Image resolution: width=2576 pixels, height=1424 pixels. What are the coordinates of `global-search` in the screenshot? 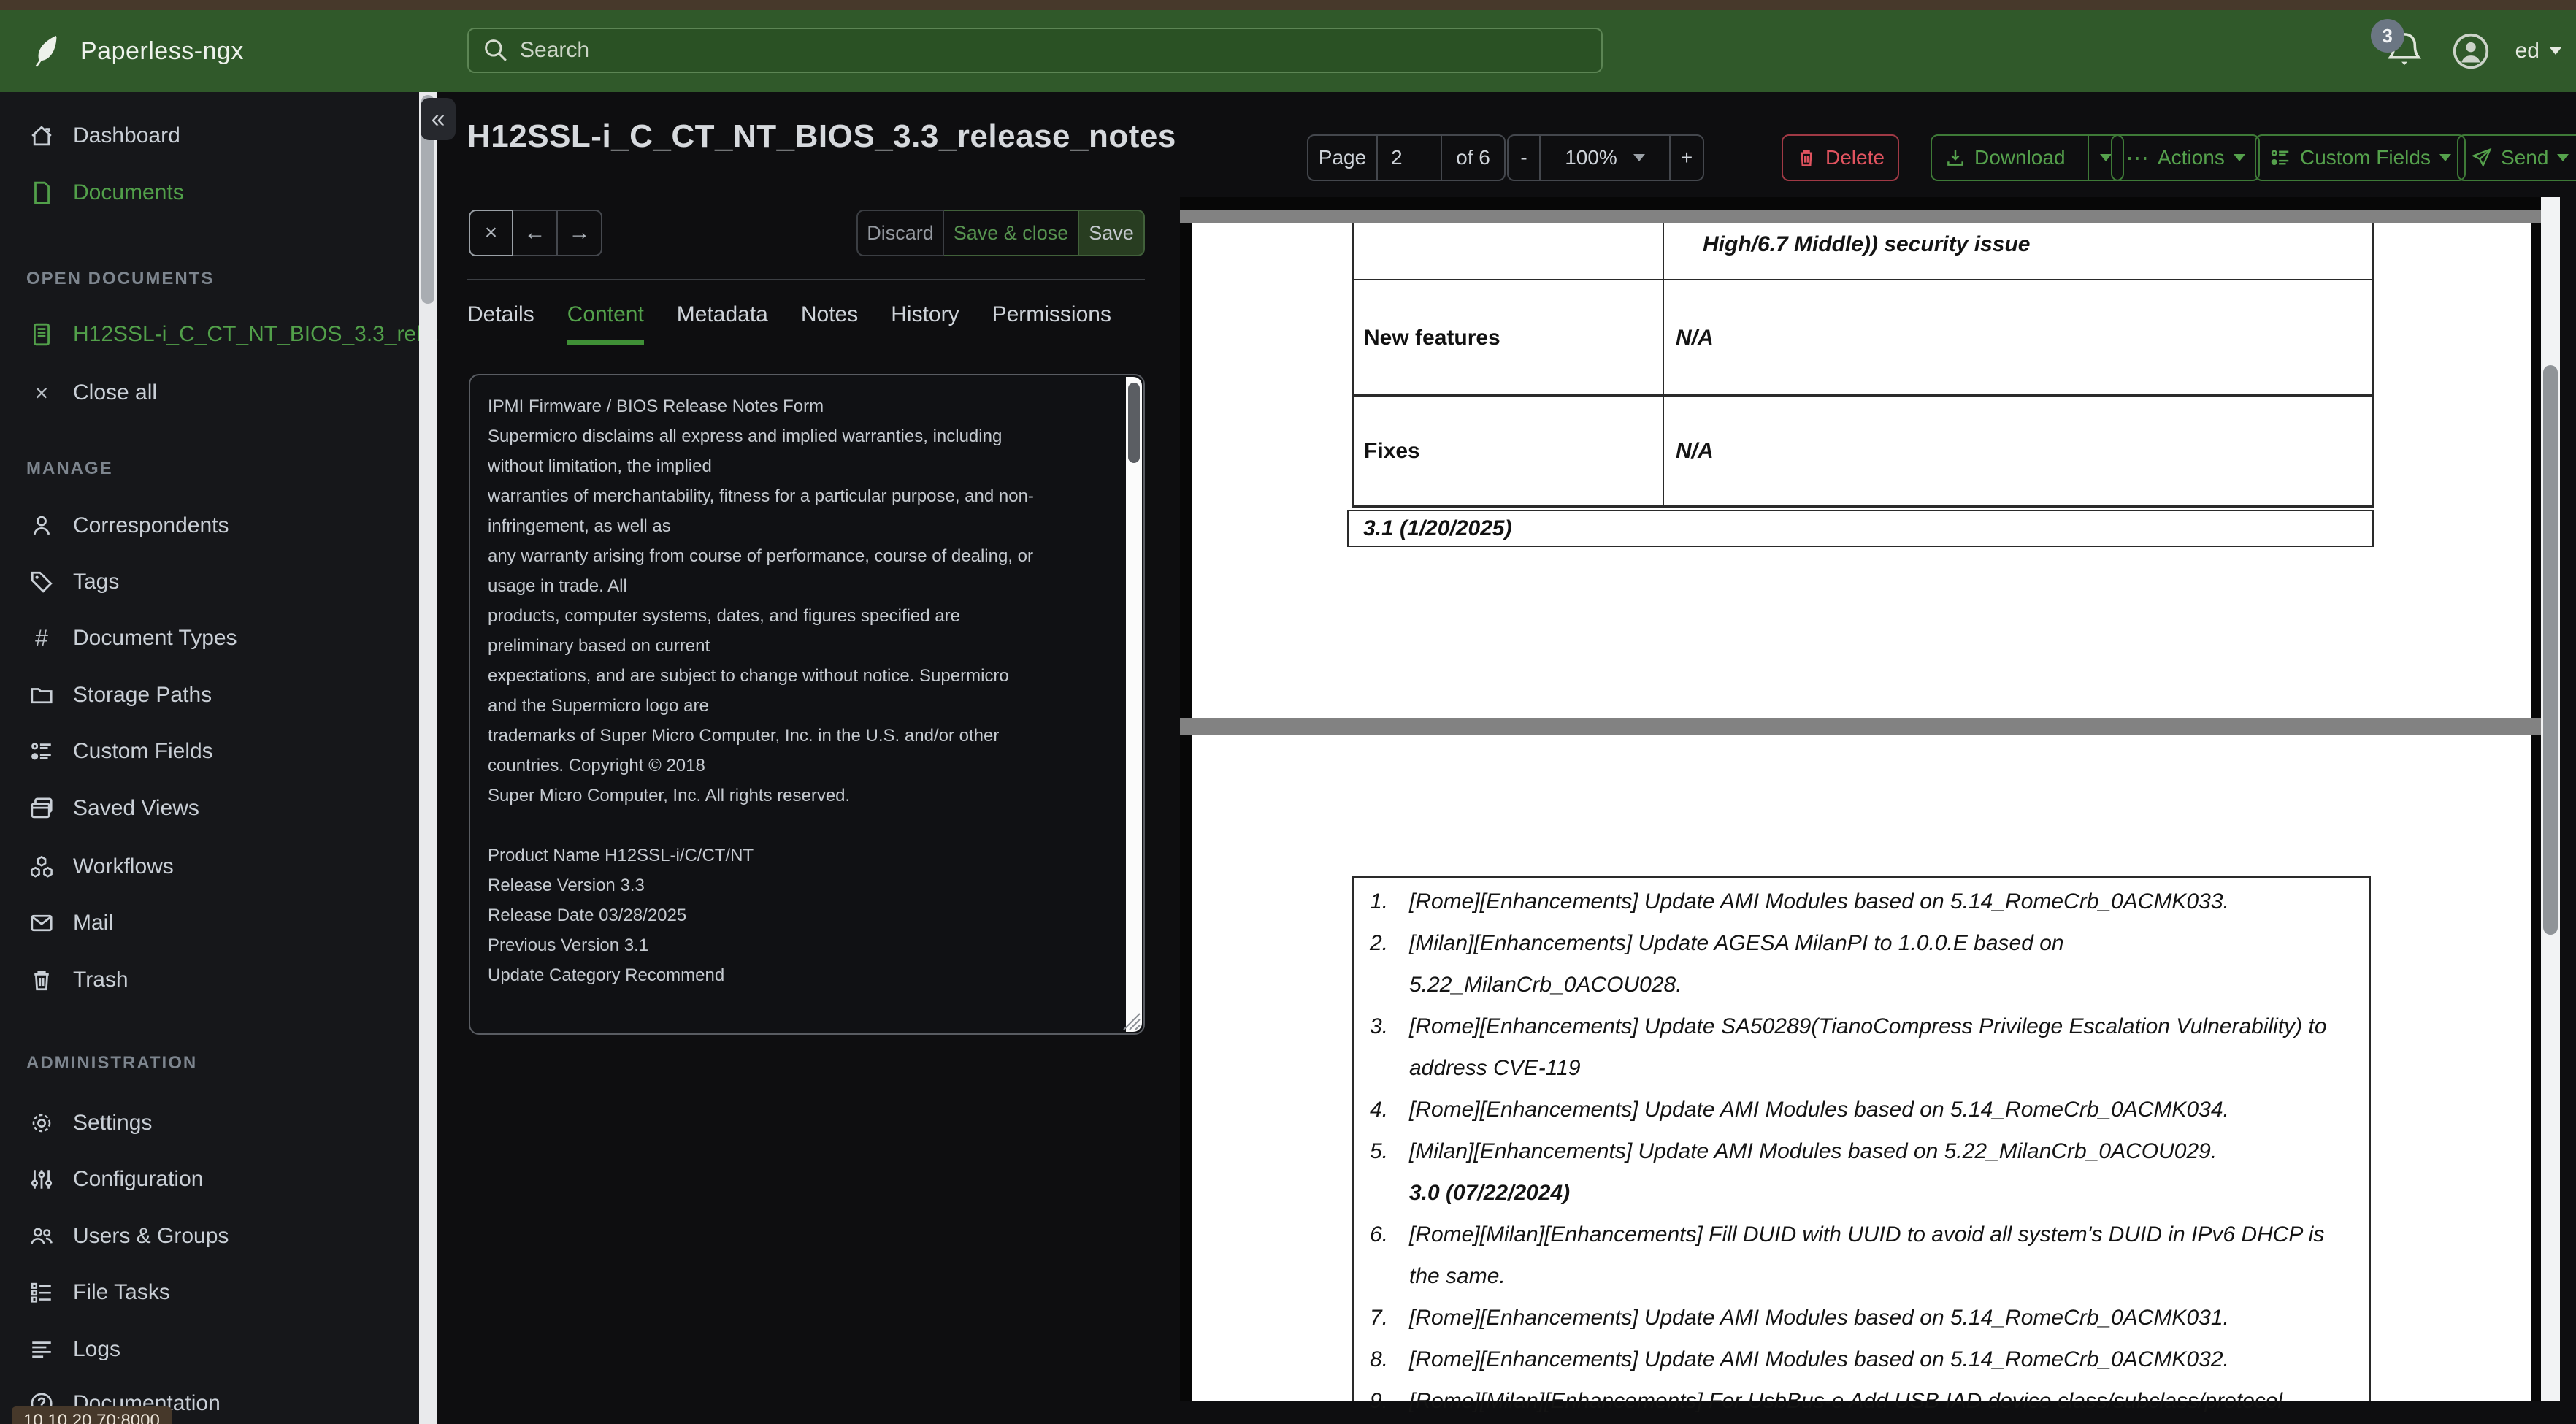 It's located at (1035, 51).